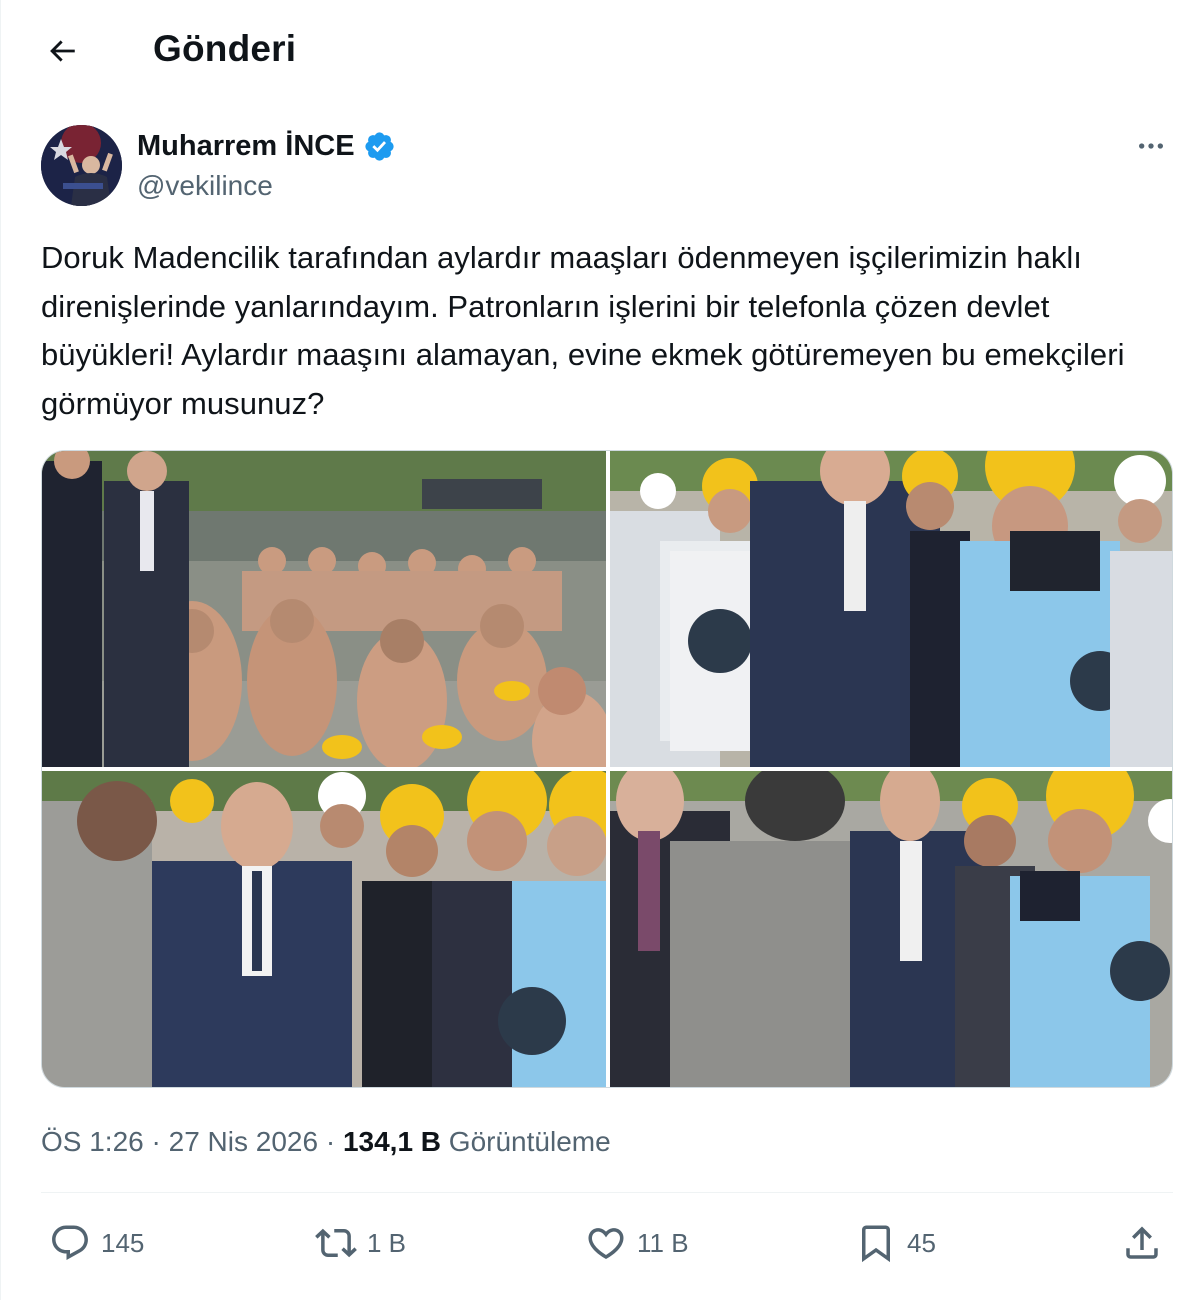 The width and height of the screenshot is (1202, 1300). I want to click on more-button, so click(1151, 146).